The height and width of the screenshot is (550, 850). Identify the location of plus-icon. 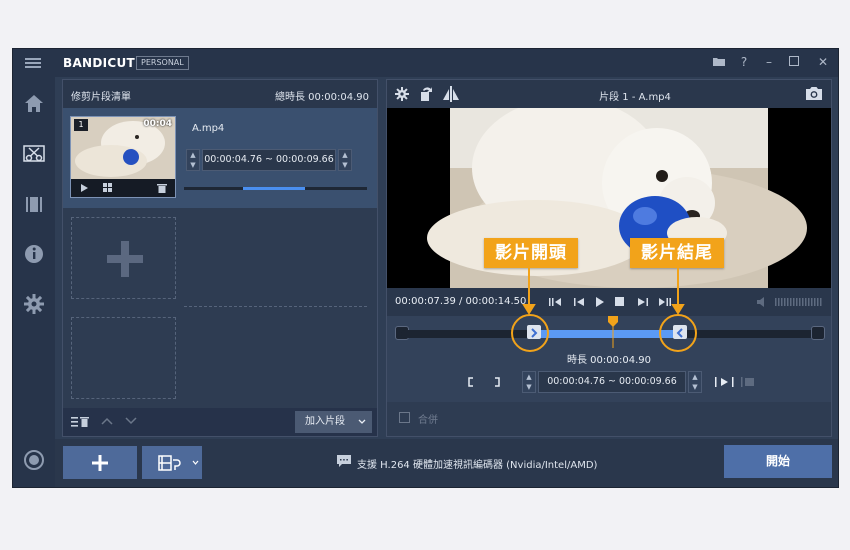
(100, 463).